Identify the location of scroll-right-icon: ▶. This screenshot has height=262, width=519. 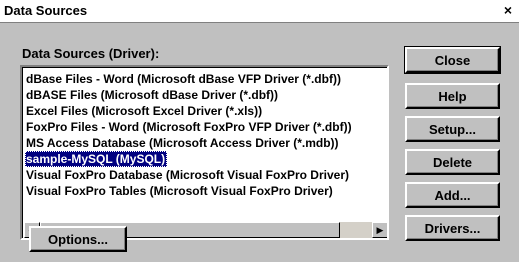
(379, 230).